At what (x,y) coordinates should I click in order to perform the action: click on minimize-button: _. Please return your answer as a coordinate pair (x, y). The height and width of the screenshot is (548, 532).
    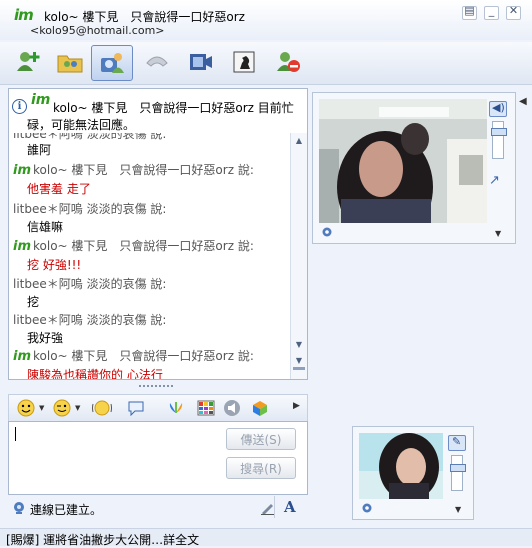
    Looking at the image, I should click on (491, 12).